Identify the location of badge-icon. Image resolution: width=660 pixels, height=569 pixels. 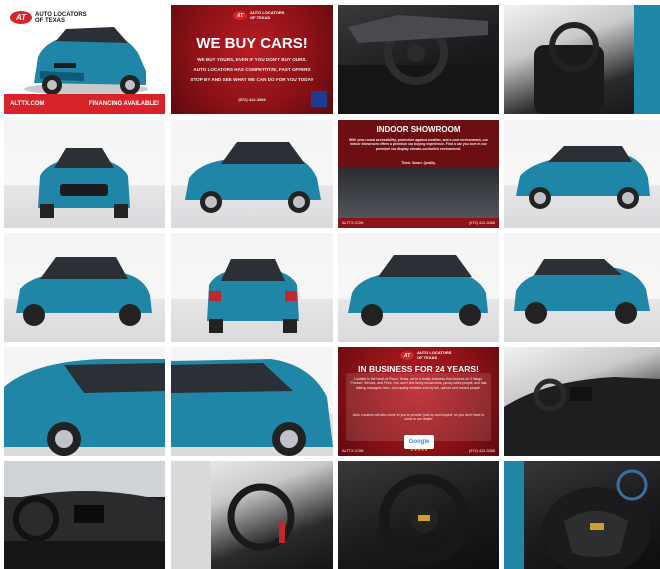
(319, 99).